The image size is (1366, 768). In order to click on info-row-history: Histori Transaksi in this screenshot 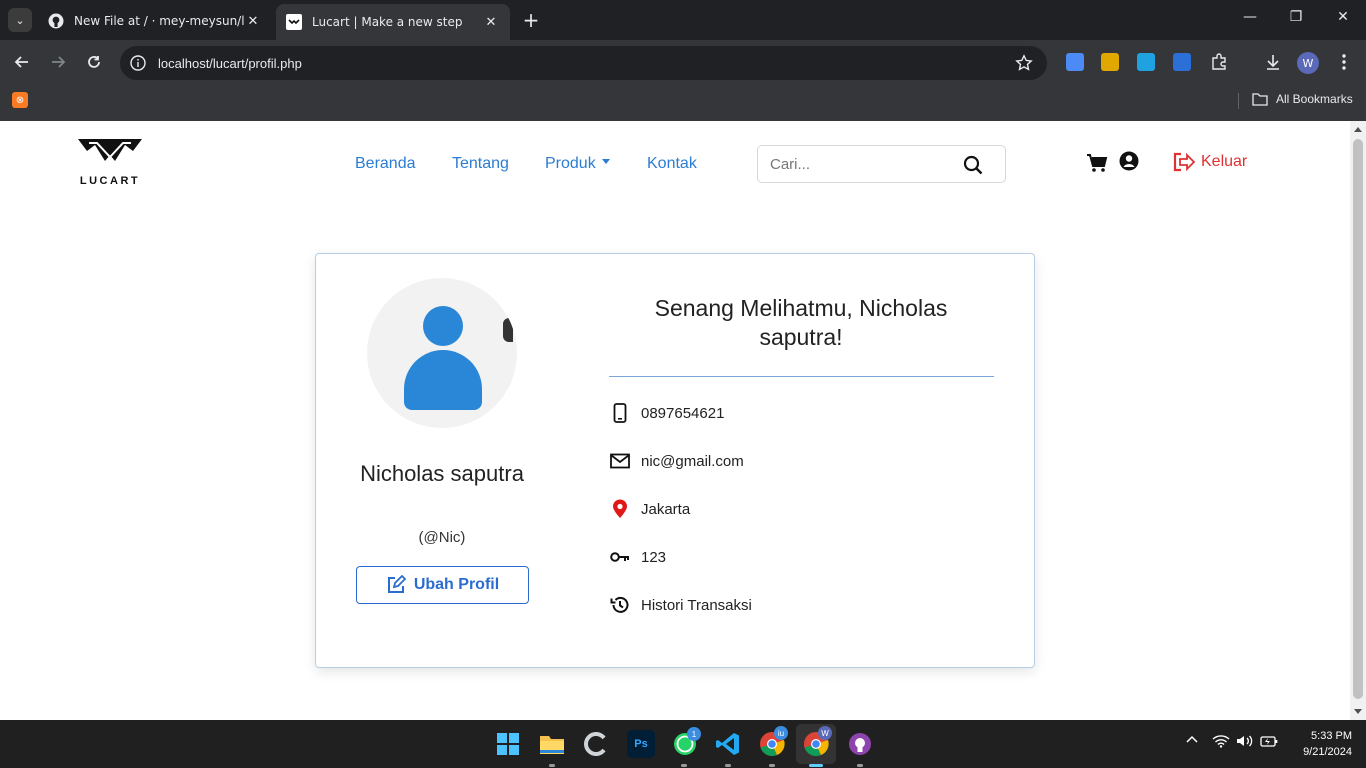, I will do `click(680, 605)`.